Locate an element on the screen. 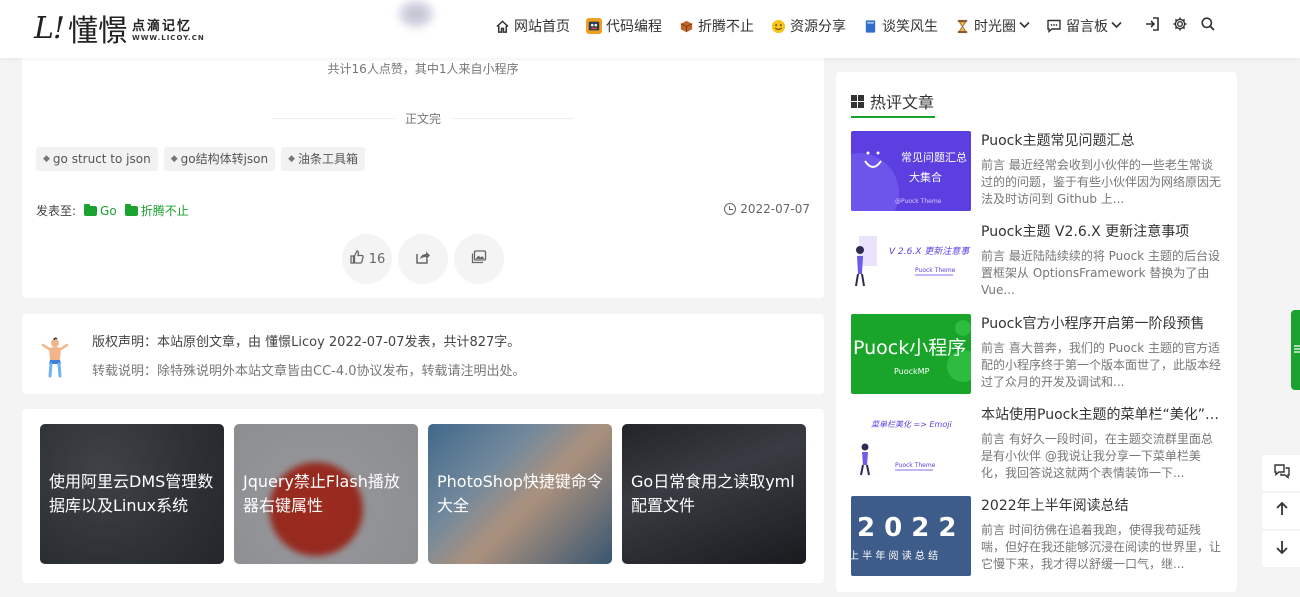  nav-item-talk: 谈笑风生 is located at coordinates (900, 26).